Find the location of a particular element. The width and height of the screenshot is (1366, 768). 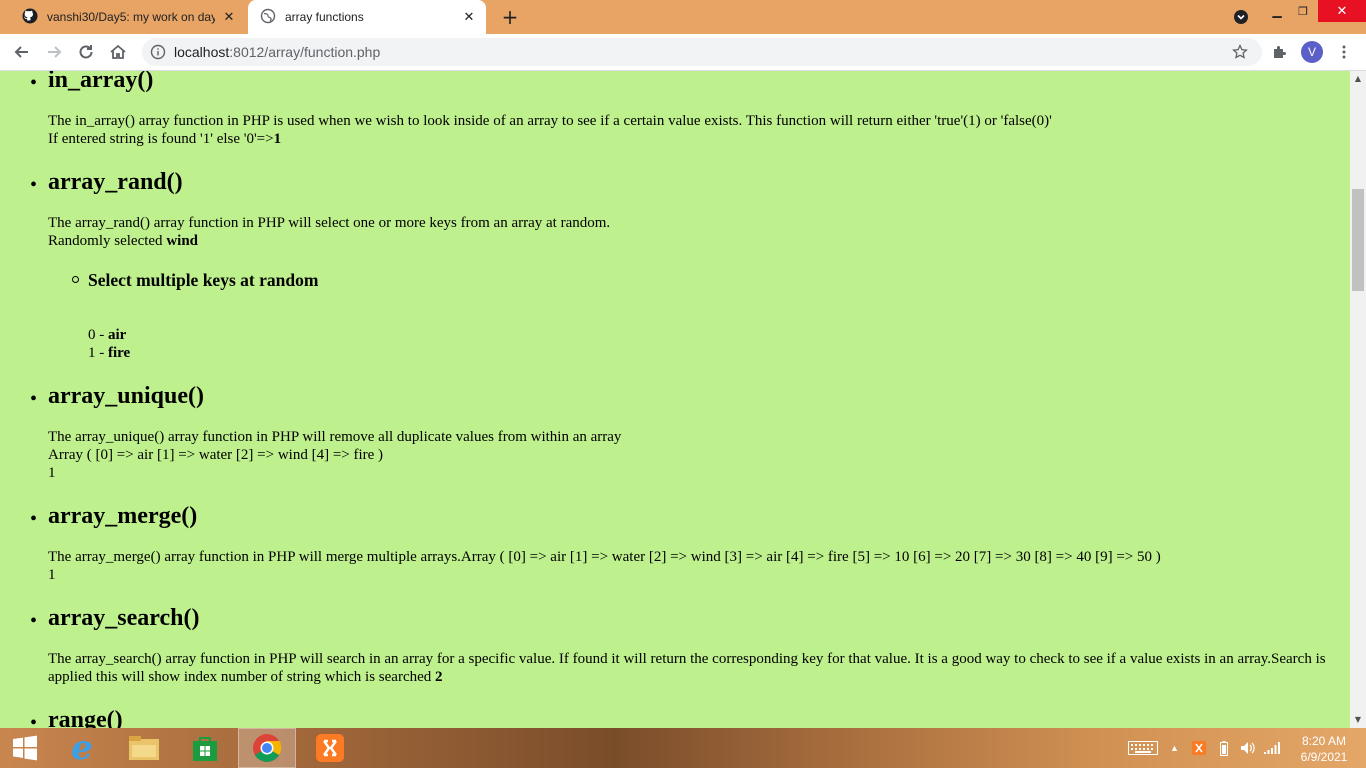

show-hidden-icons-icon: ▲ is located at coordinates (1174, 748).